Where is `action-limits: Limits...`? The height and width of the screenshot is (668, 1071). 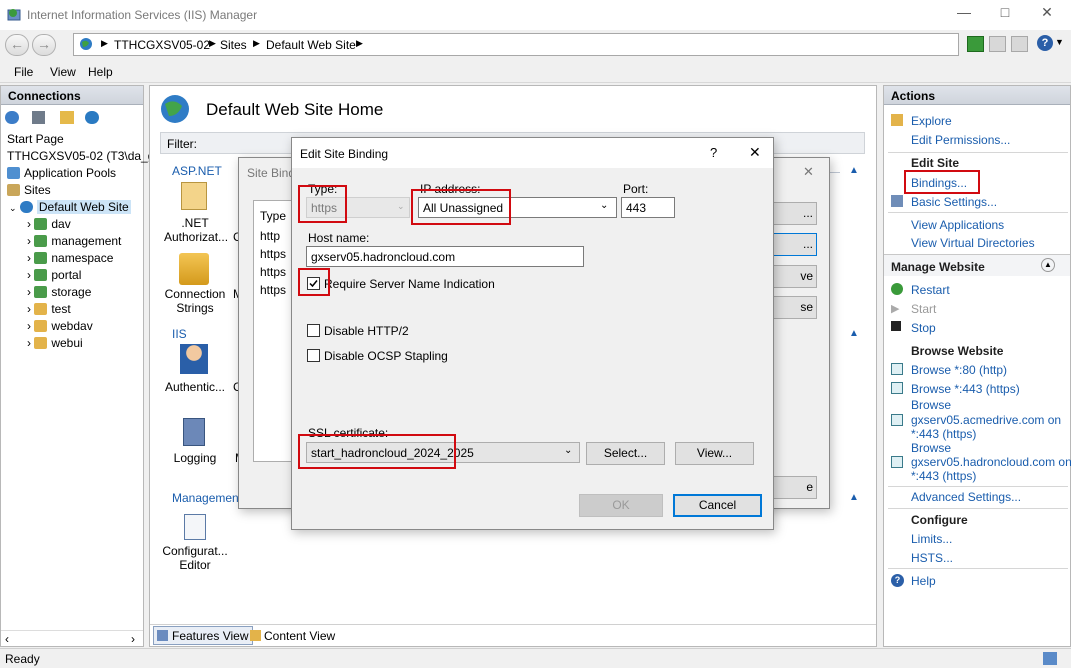 action-limits: Limits... is located at coordinates (931, 539).